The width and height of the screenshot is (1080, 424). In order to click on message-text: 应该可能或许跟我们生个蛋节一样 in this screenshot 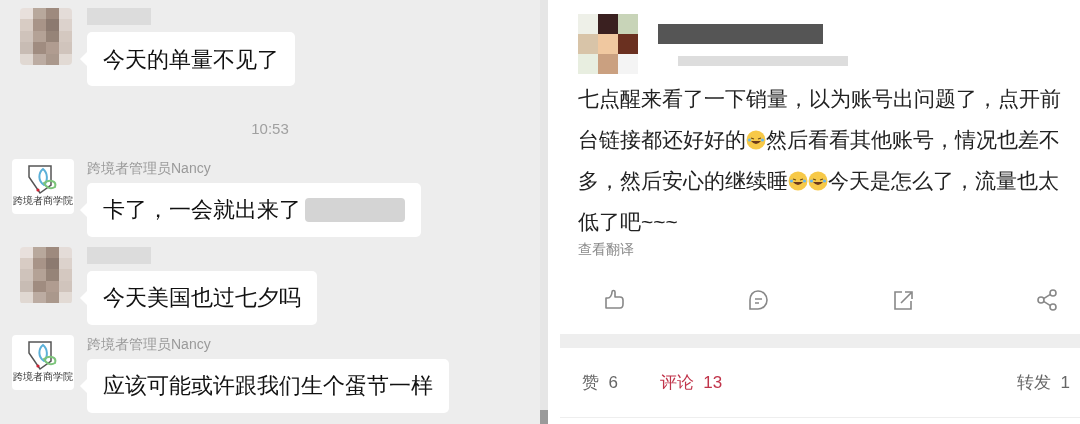, I will do `click(268, 386)`.